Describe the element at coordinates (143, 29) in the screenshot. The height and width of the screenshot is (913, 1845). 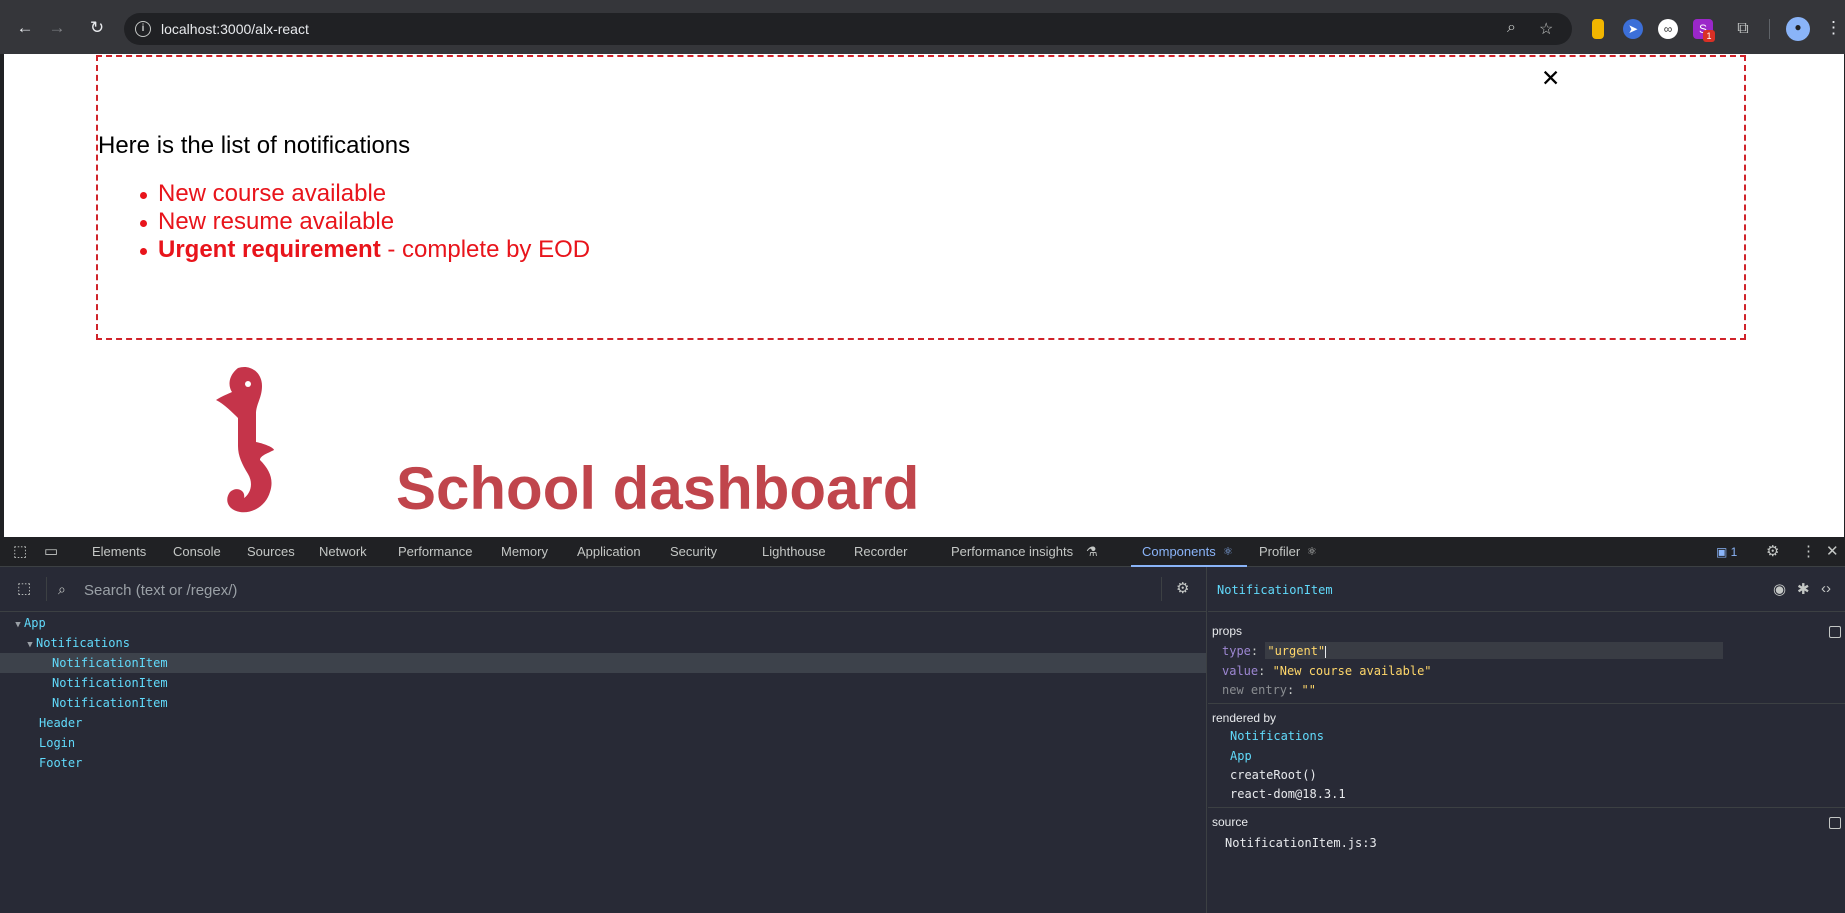
I see `site-info-icon: i` at that location.